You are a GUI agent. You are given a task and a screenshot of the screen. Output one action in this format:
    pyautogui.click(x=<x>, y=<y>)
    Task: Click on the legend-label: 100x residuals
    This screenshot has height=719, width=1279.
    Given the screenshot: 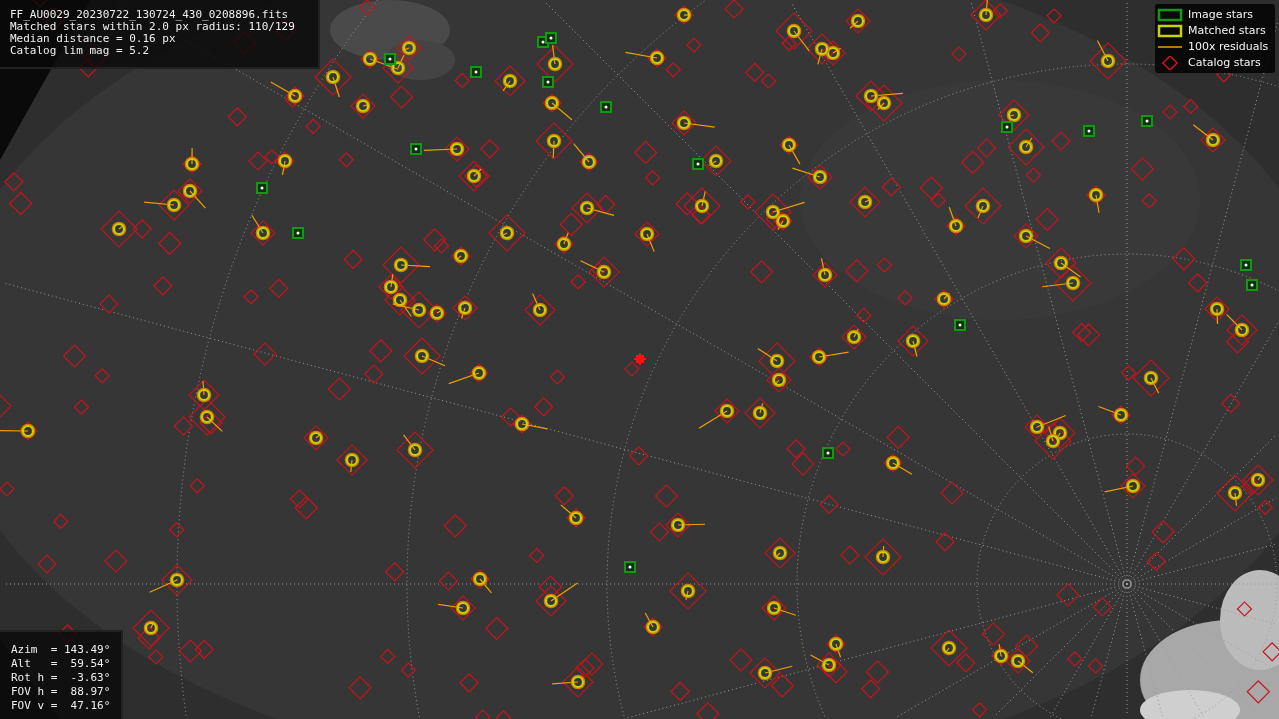 What is the action you would take?
    pyautogui.click(x=1228, y=46)
    